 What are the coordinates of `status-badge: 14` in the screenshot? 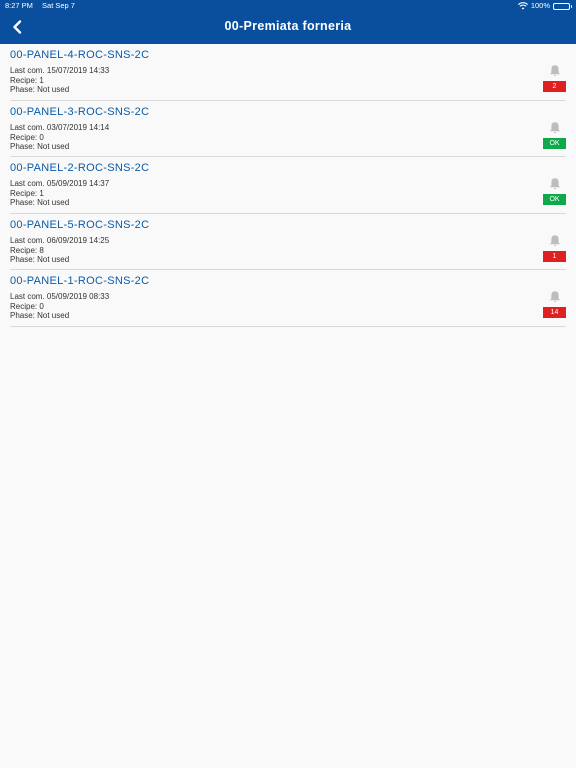 It's located at (554, 313).